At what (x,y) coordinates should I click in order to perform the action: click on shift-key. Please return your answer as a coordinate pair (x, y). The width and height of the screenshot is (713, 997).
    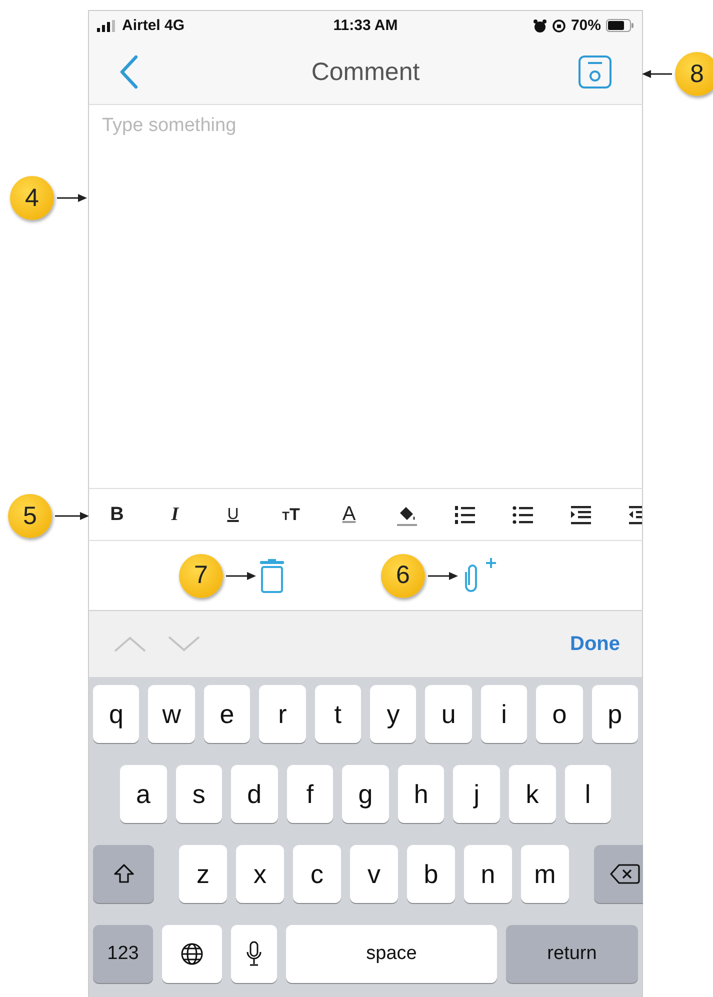
    Looking at the image, I should click on (123, 874).